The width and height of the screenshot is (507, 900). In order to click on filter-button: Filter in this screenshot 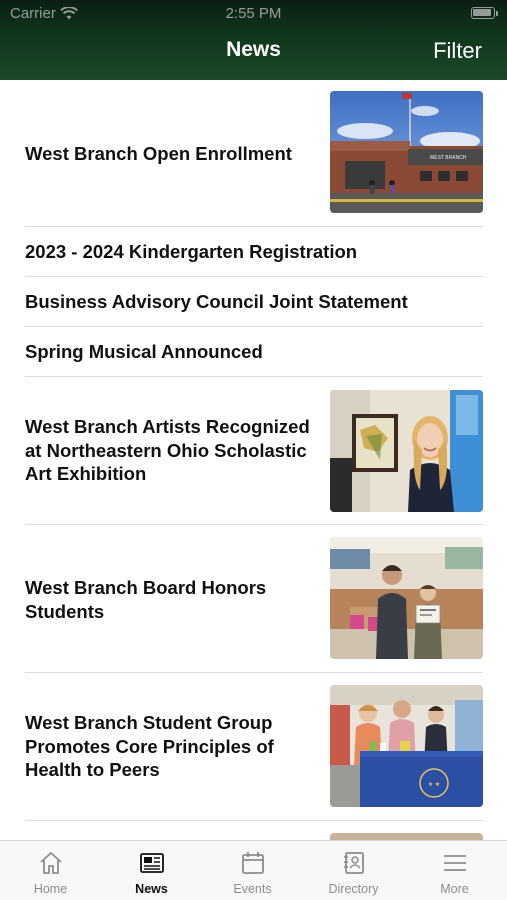, I will do `click(457, 51)`.